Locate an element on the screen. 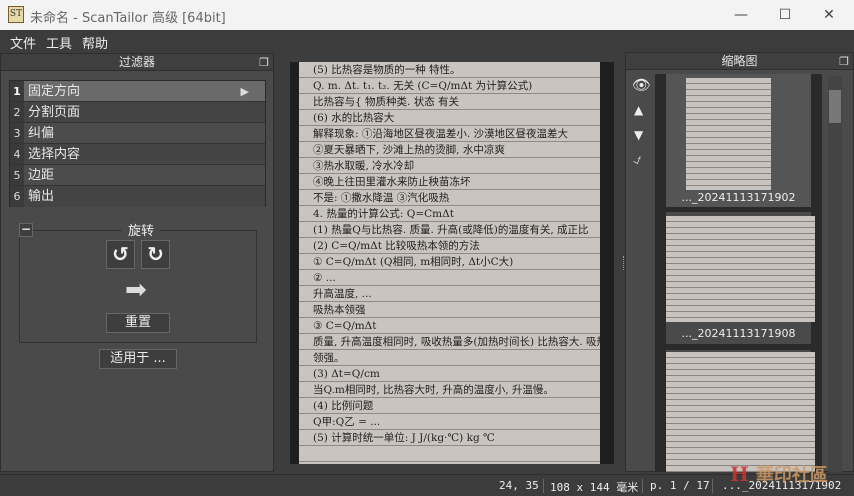  handwritten-line: 当Q.m相同时, 比热容大时, 升高的温度小, 升温慢。 is located at coordinates (433, 390).